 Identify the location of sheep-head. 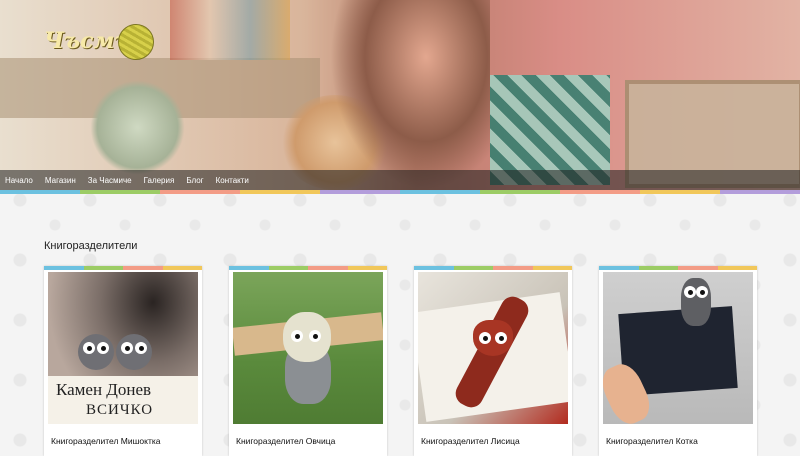
(307, 337).